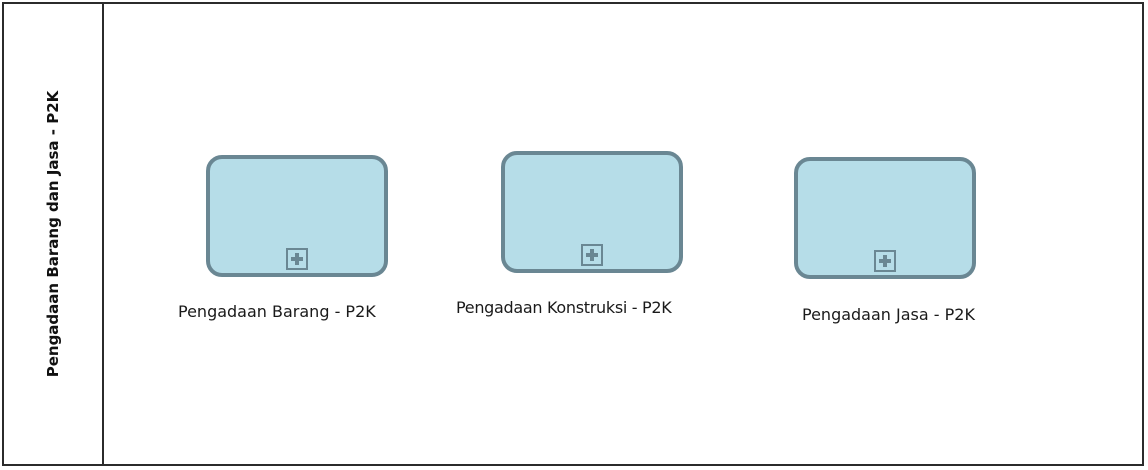 The image size is (1148, 470). What do you see at coordinates (277, 311) in the screenshot?
I see `task-label-pengadaan-barang: Pengadaan Barang - P2K` at bounding box center [277, 311].